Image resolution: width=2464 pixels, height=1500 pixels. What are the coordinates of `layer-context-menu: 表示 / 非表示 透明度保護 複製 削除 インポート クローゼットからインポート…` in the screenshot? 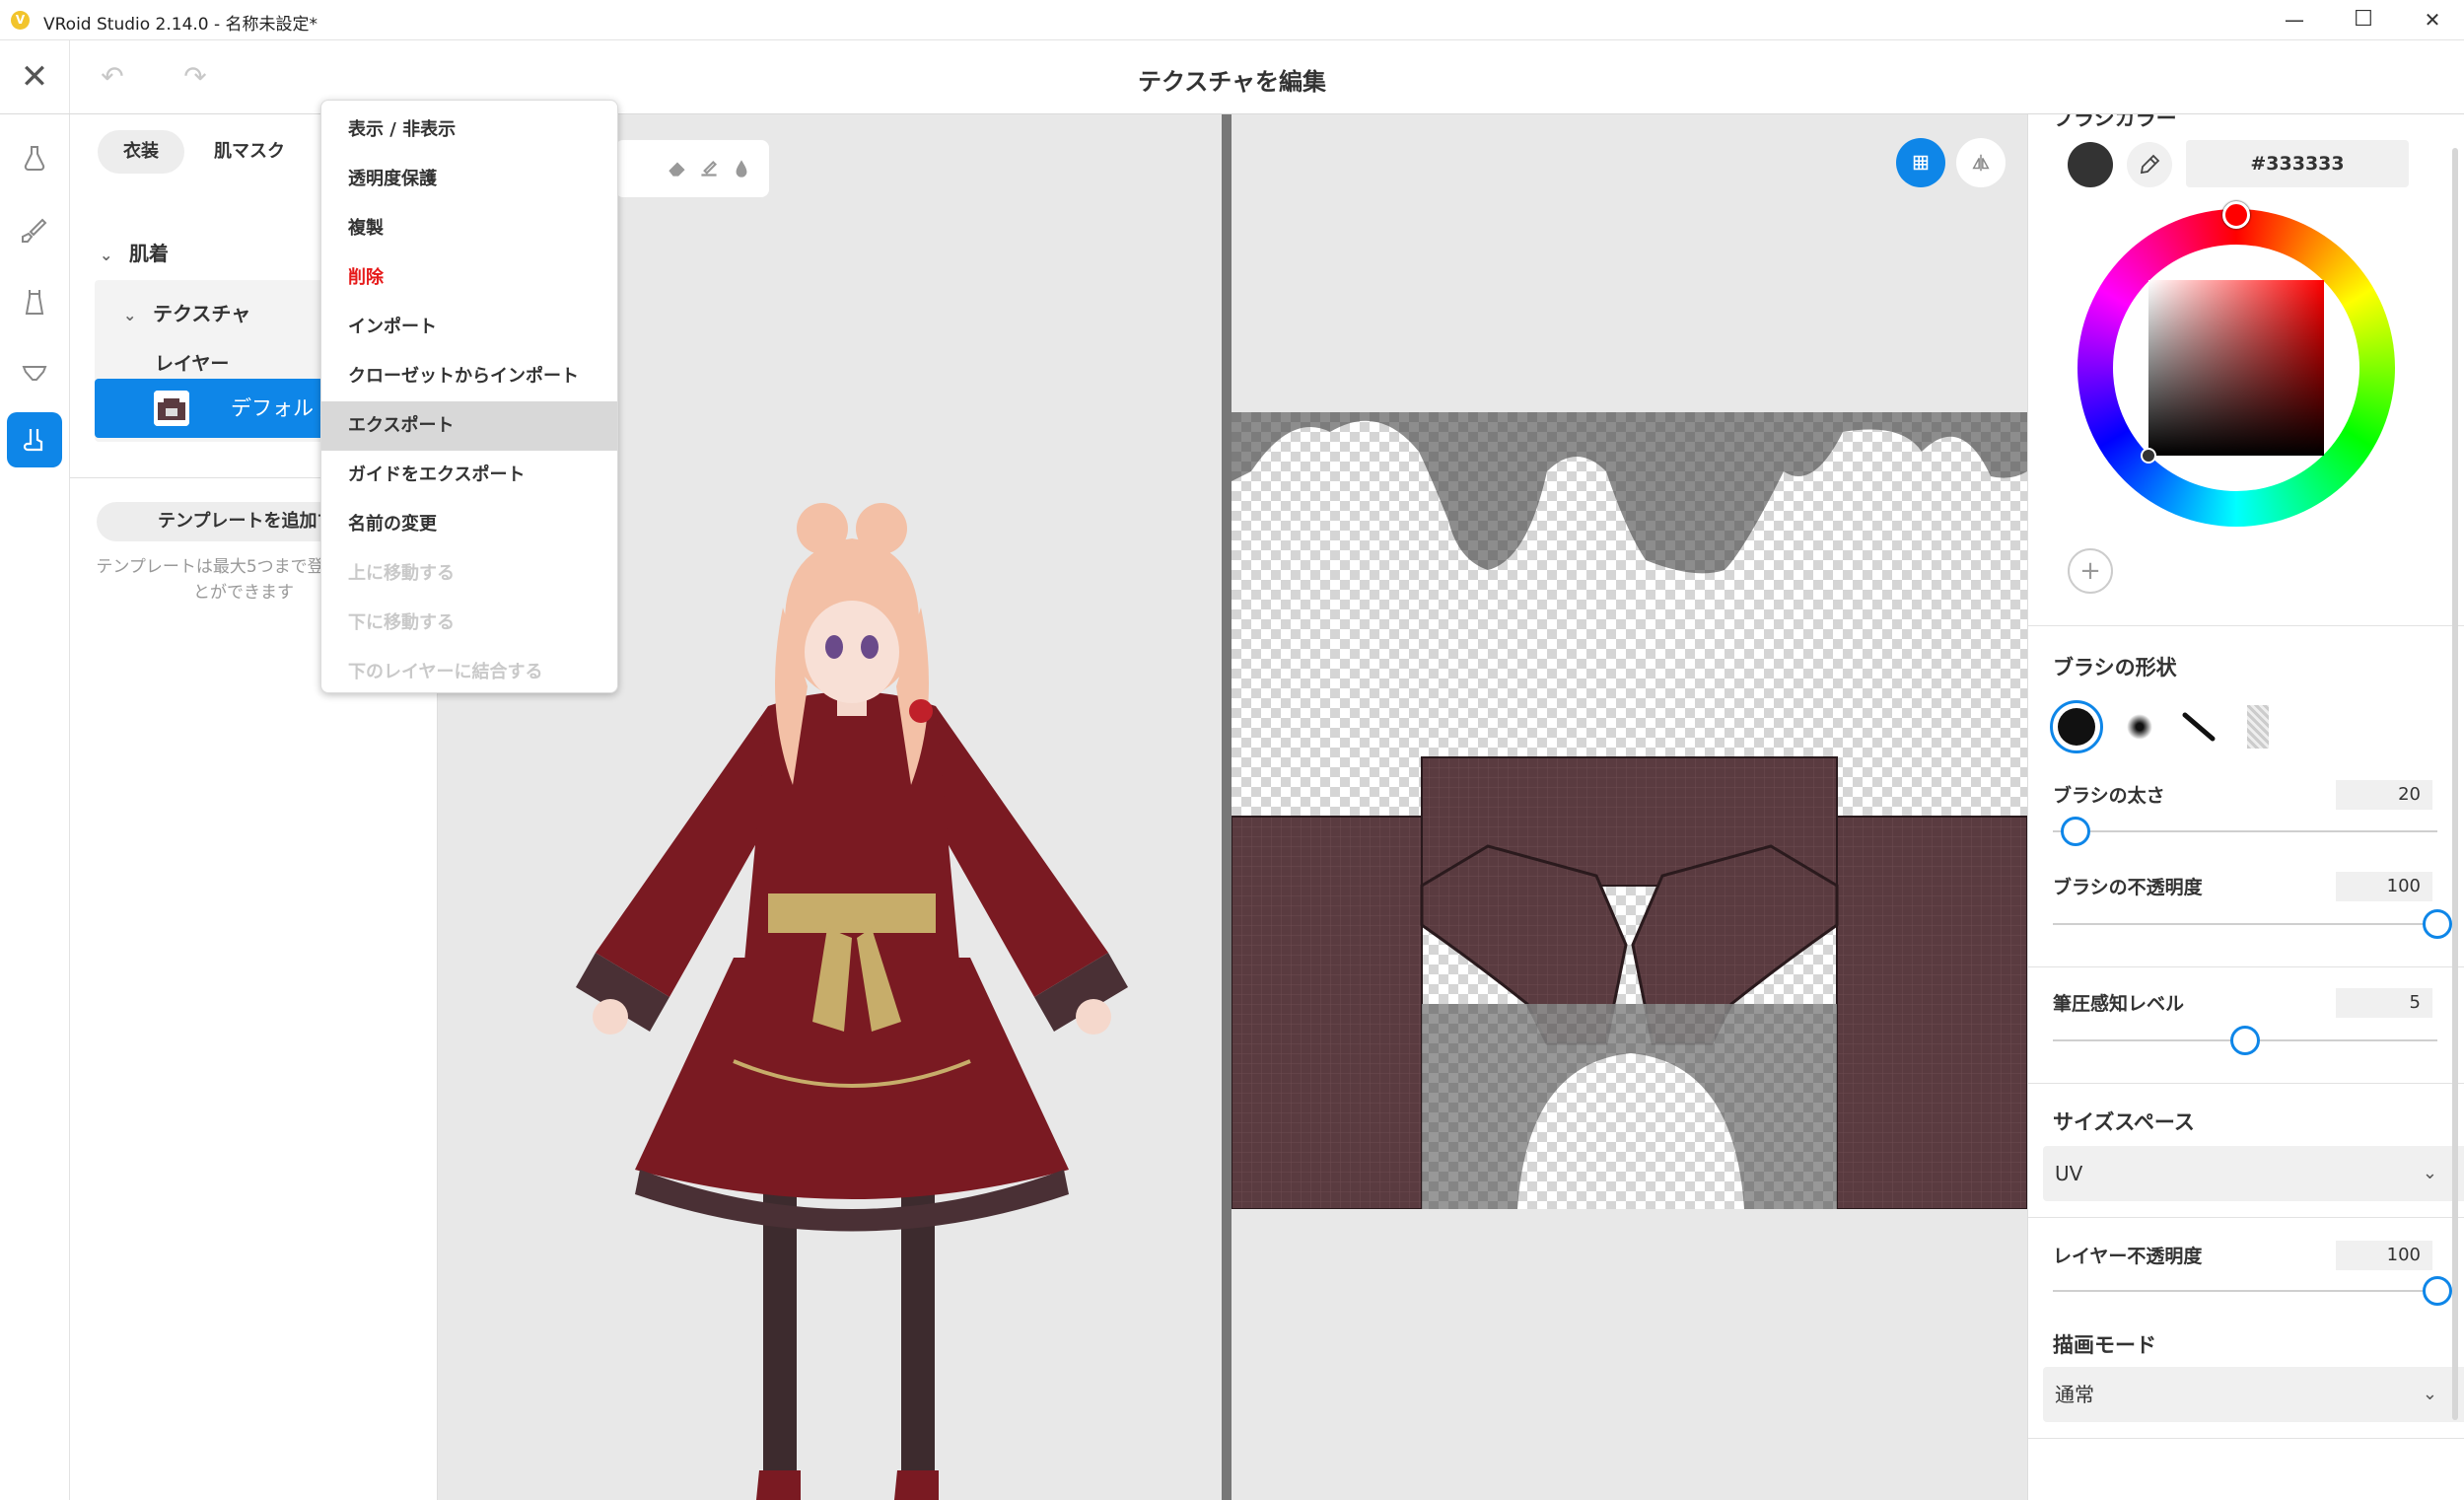 It's located at (469, 396).